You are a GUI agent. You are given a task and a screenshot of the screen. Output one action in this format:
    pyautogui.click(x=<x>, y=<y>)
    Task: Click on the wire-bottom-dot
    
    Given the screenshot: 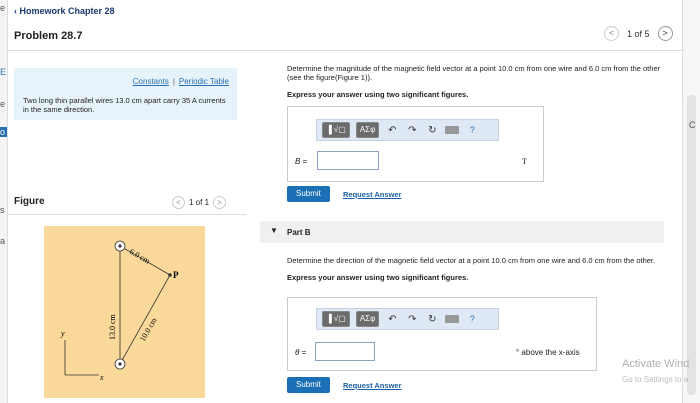 What is the action you would take?
    pyautogui.click(x=120, y=364)
    